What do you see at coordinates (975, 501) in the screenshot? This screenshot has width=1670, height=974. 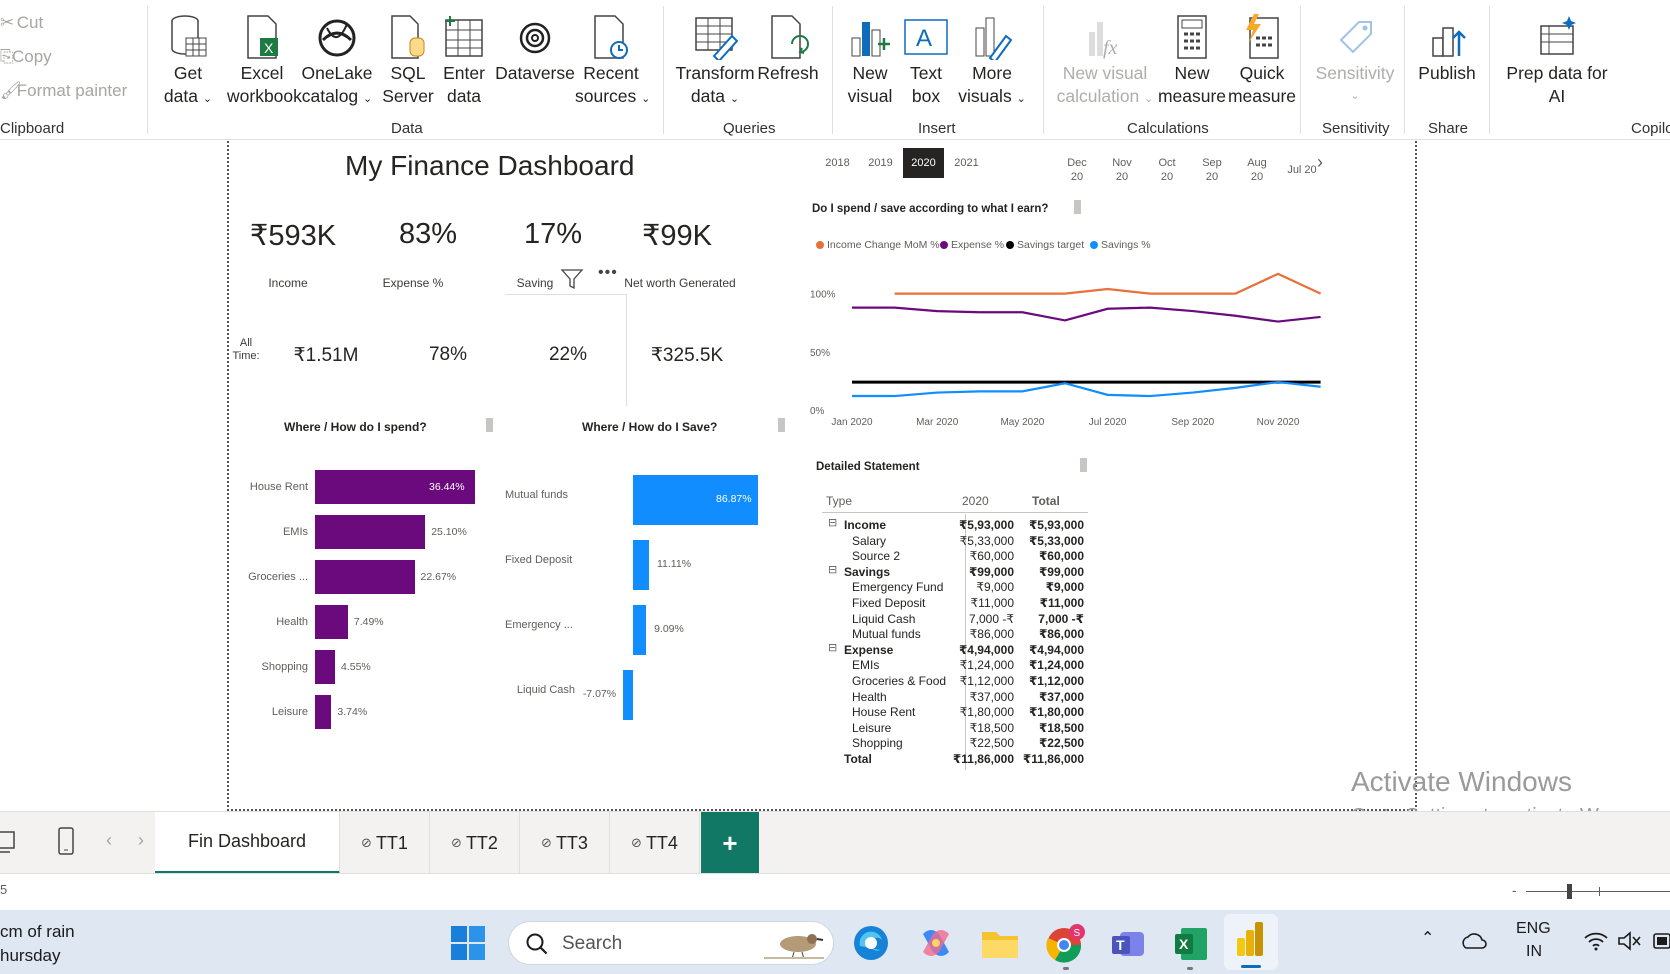 I see `column-header-2020: 2020` at bounding box center [975, 501].